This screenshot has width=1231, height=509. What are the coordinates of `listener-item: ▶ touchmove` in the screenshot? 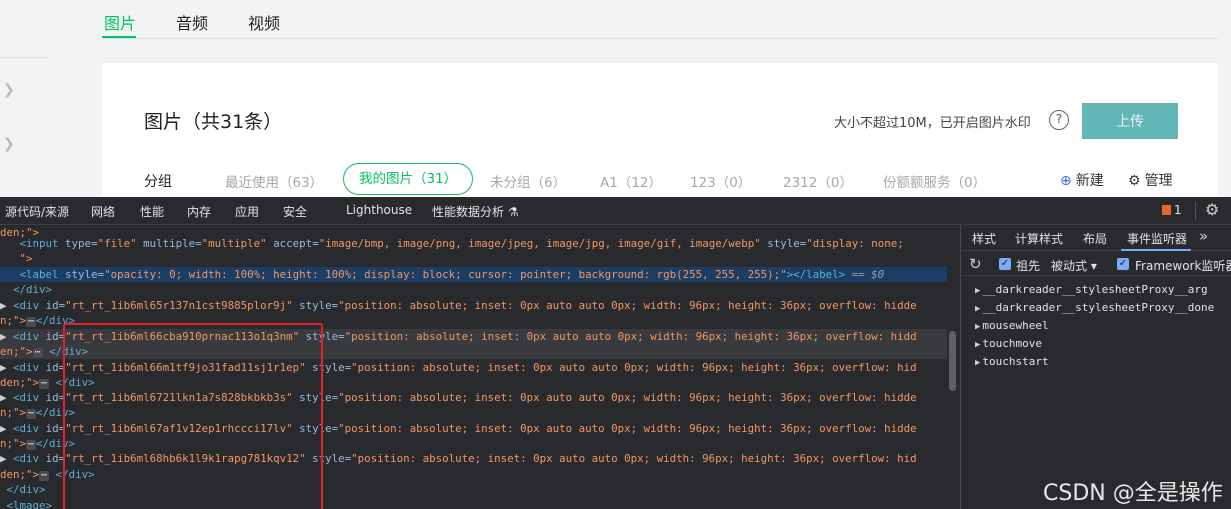 It's located at (1008, 343).